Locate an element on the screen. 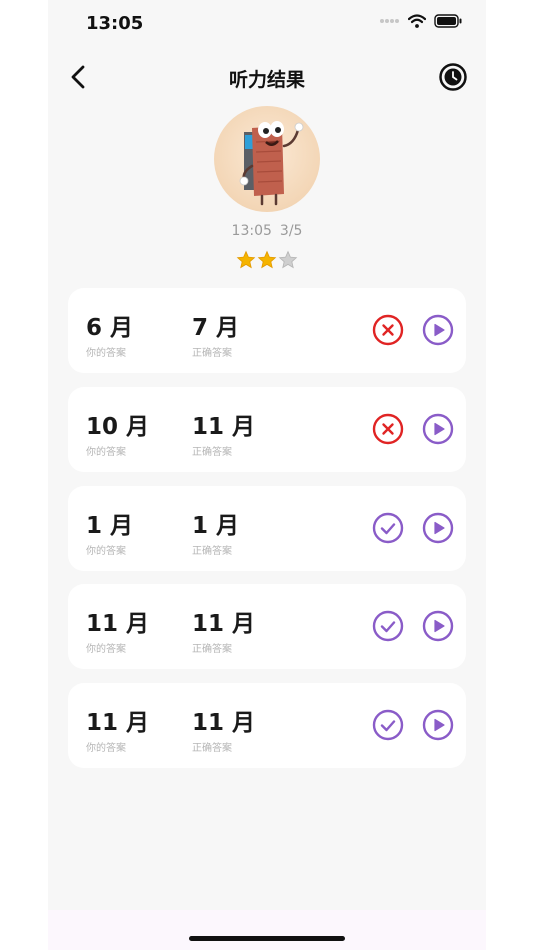 The width and height of the screenshot is (534, 950). bottom-area is located at coordinates (267, 930).